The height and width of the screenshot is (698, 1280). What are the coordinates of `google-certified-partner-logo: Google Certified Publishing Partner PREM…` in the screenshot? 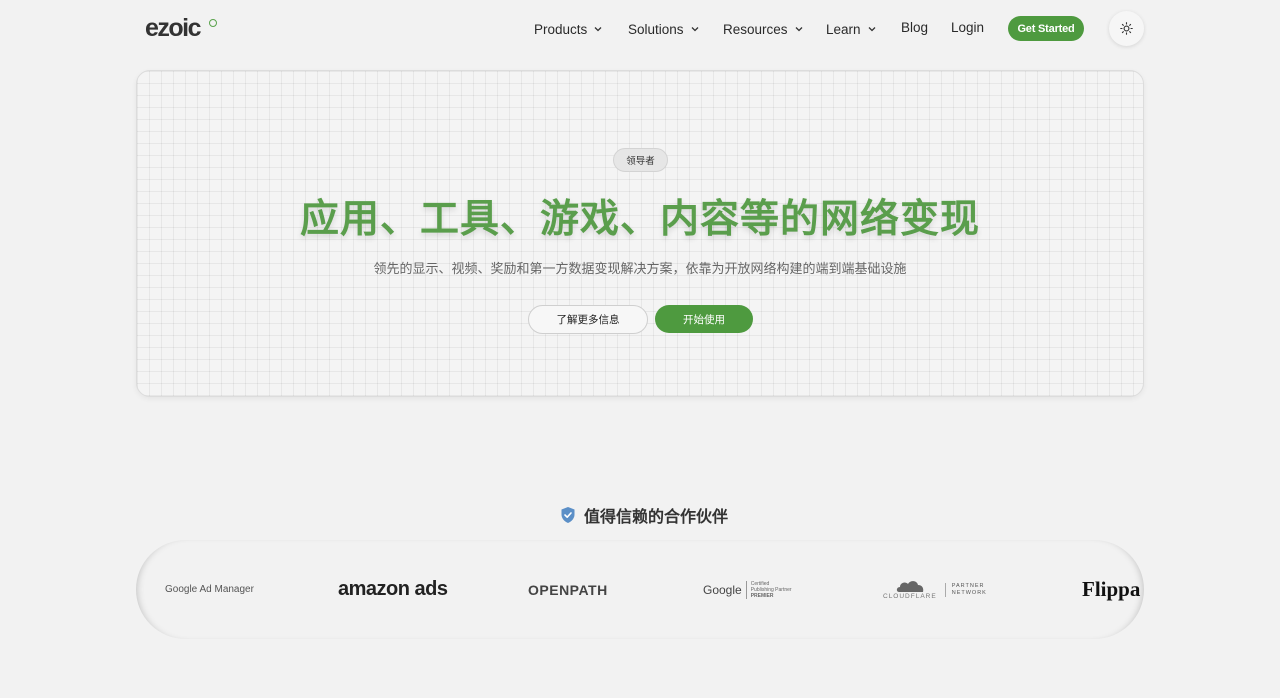 It's located at (747, 589).